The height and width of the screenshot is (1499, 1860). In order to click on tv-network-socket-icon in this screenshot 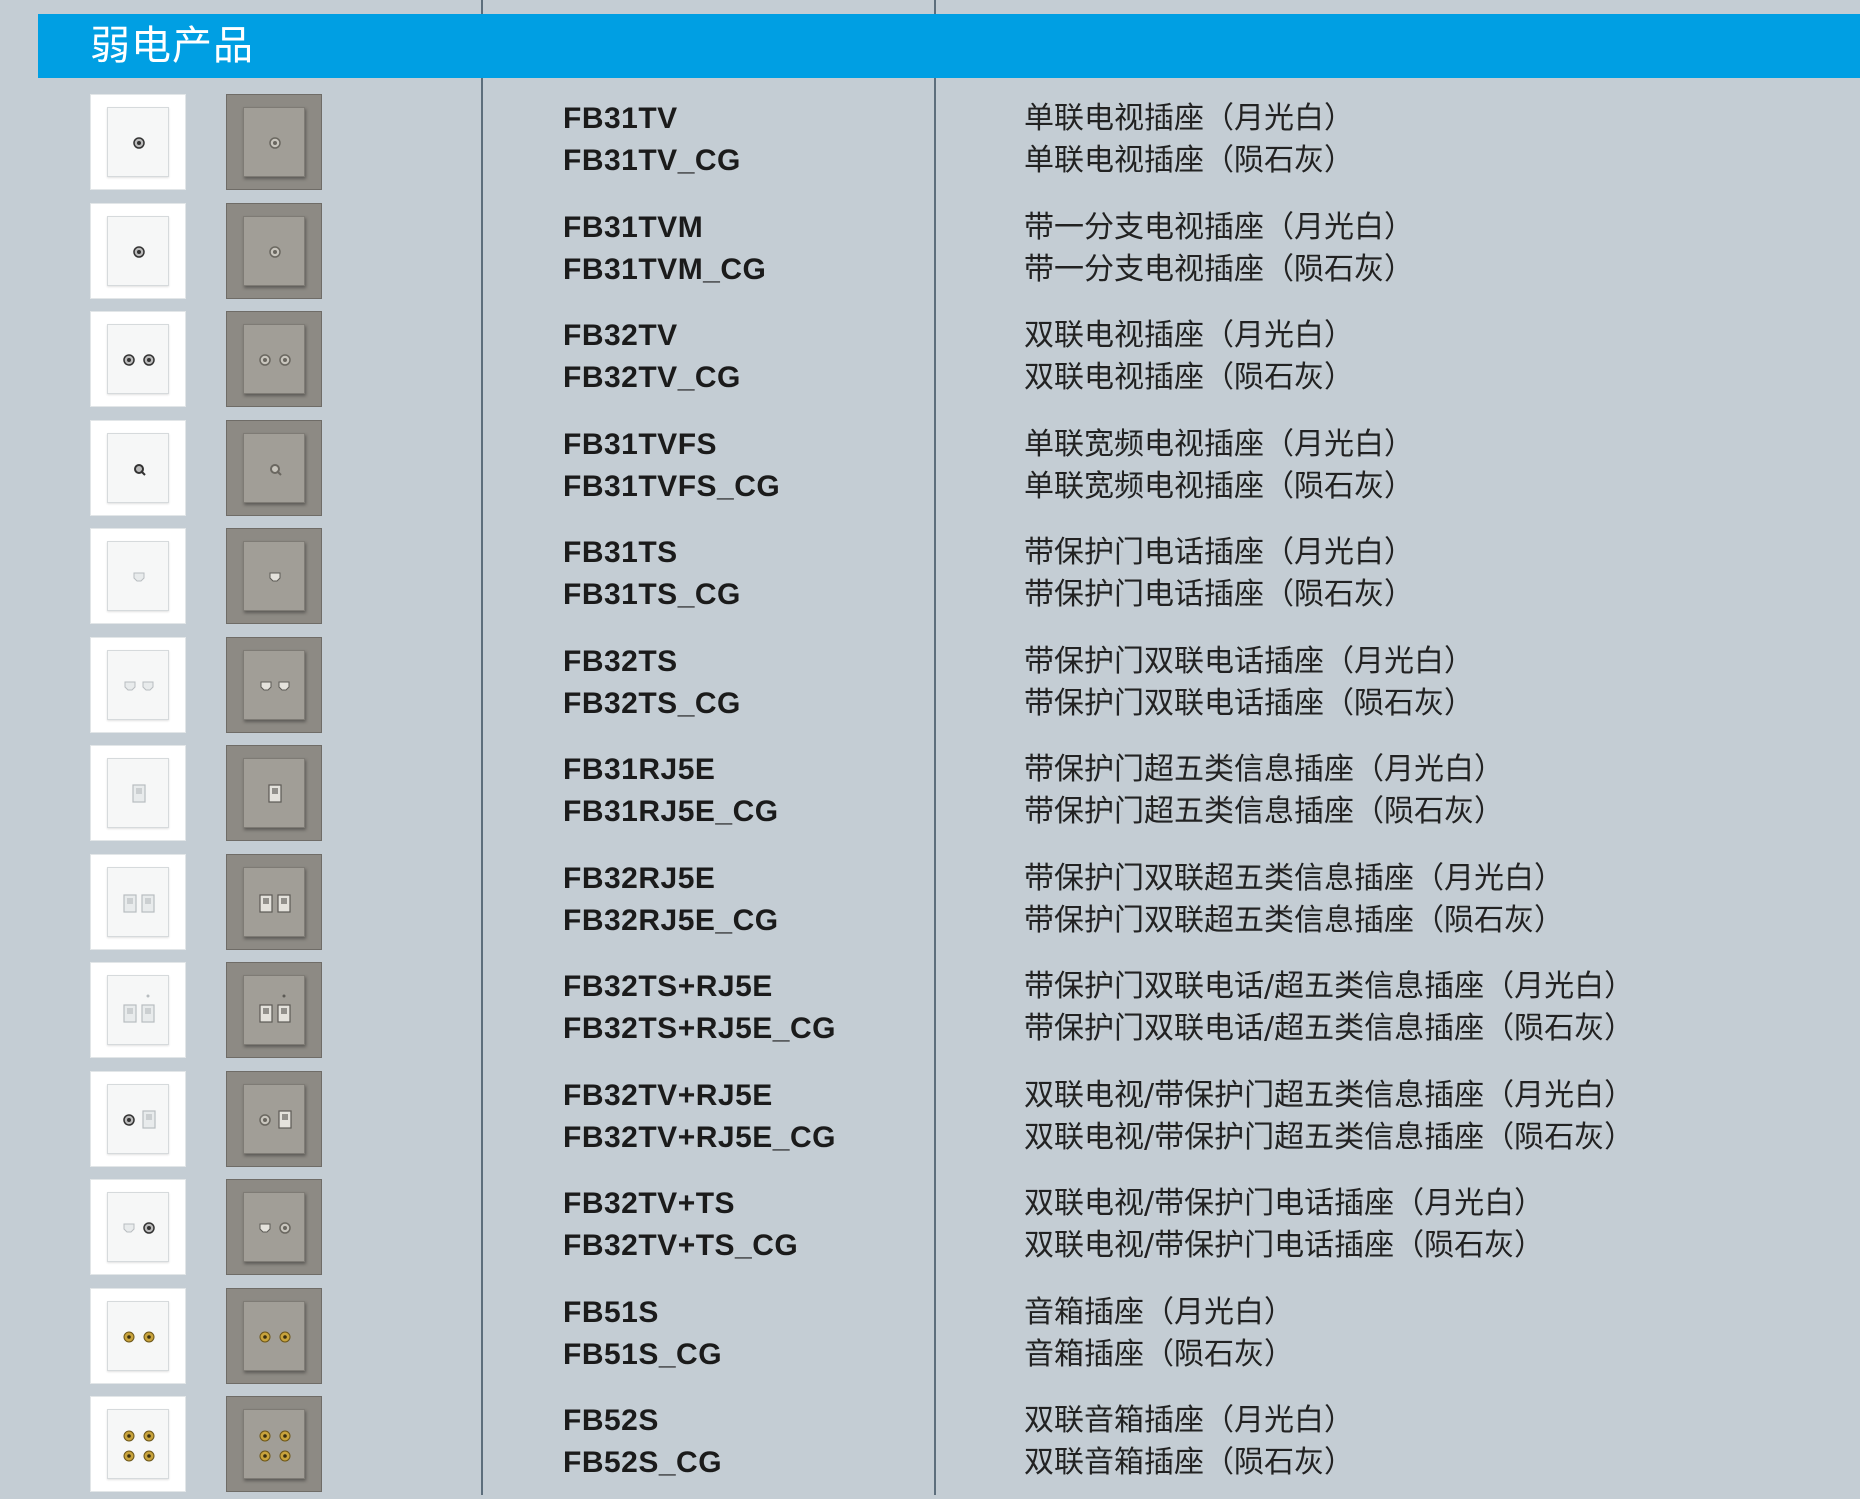, I will do `click(275, 1119)`.